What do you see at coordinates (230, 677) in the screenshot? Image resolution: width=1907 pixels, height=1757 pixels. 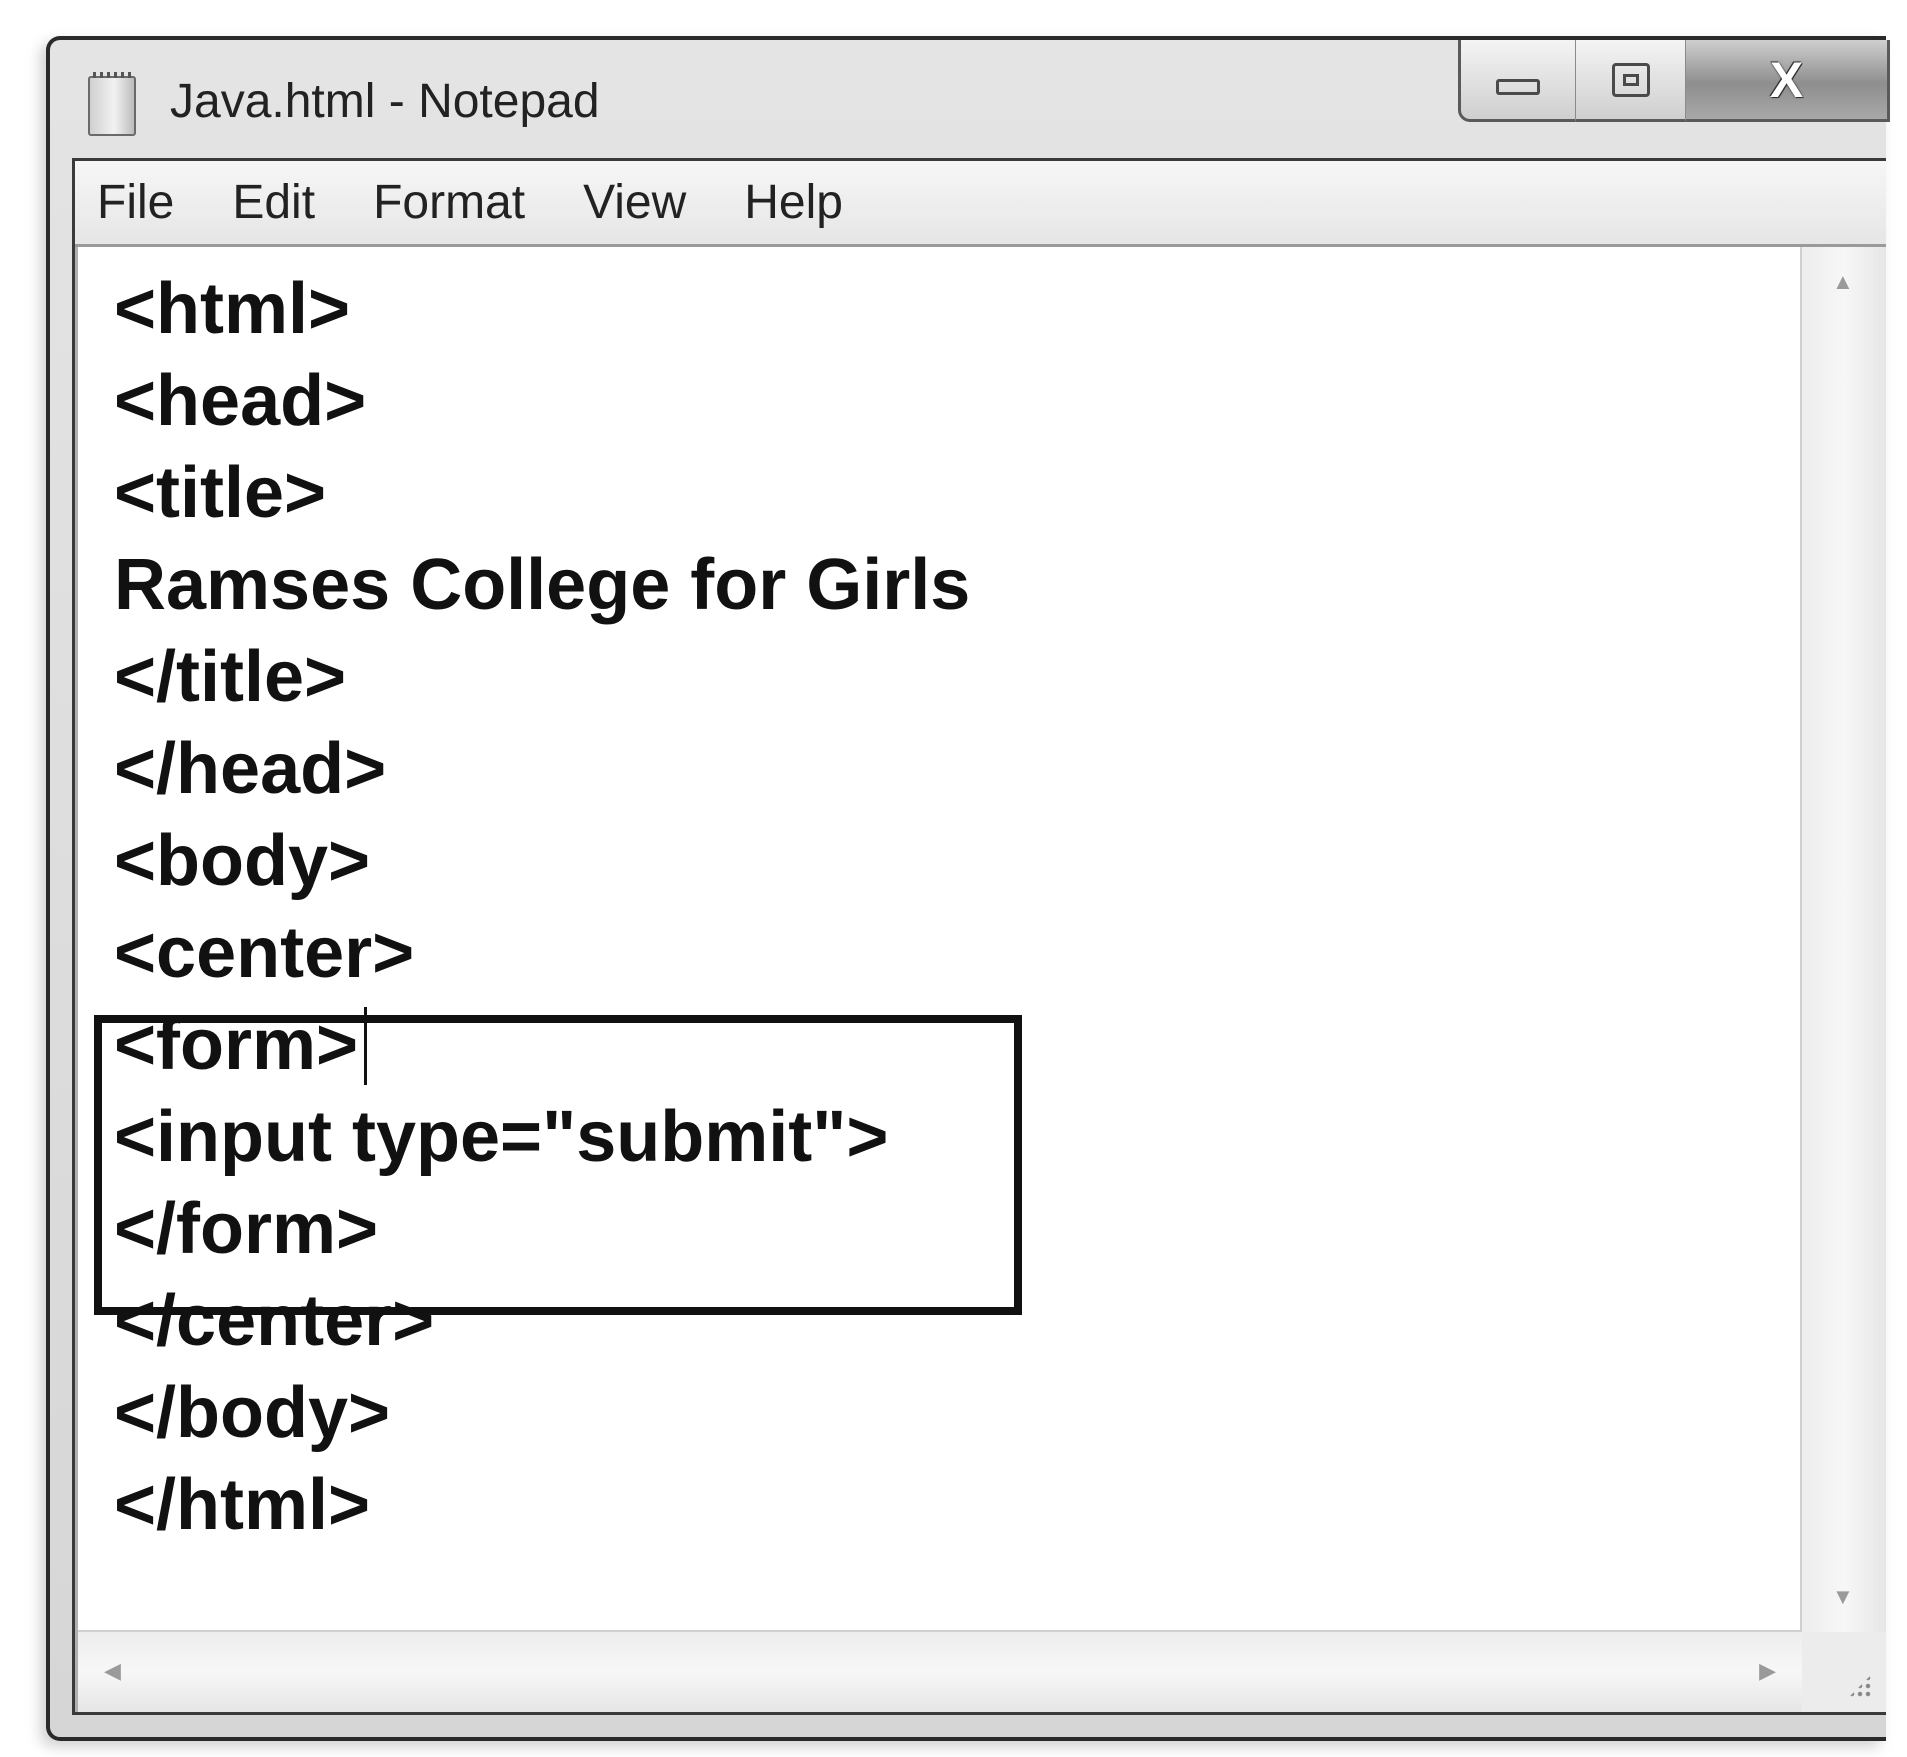 I see `code-line: </title>` at bounding box center [230, 677].